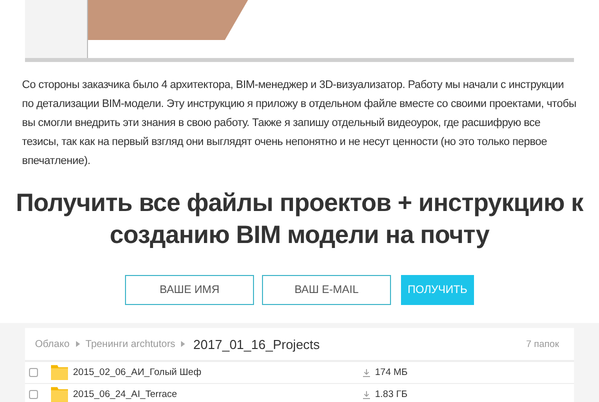 Image resolution: width=599 pixels, height=402 pixels. What do you see at coordinates (543, 344) in the screenshot?
I see `folder-count: 7 папок` at bounding box center [543, 344].